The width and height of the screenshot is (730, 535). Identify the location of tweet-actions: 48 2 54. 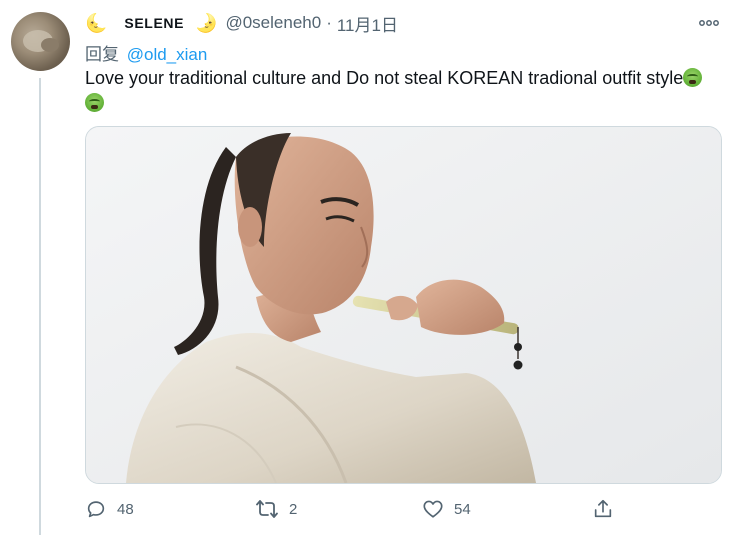
(357, 509).